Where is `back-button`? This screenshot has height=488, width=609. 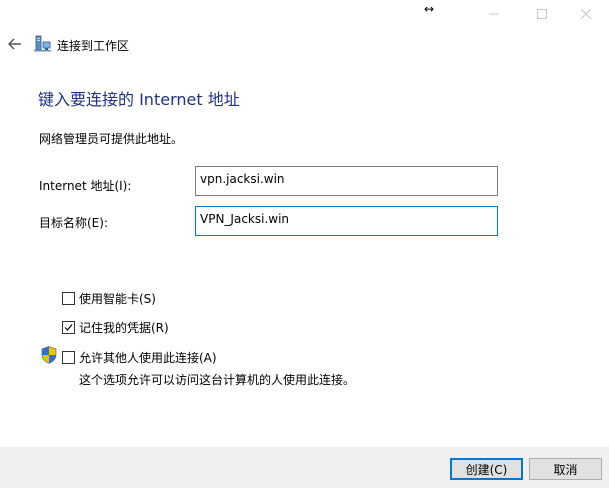
back-button is located at coordinates (15, 44).